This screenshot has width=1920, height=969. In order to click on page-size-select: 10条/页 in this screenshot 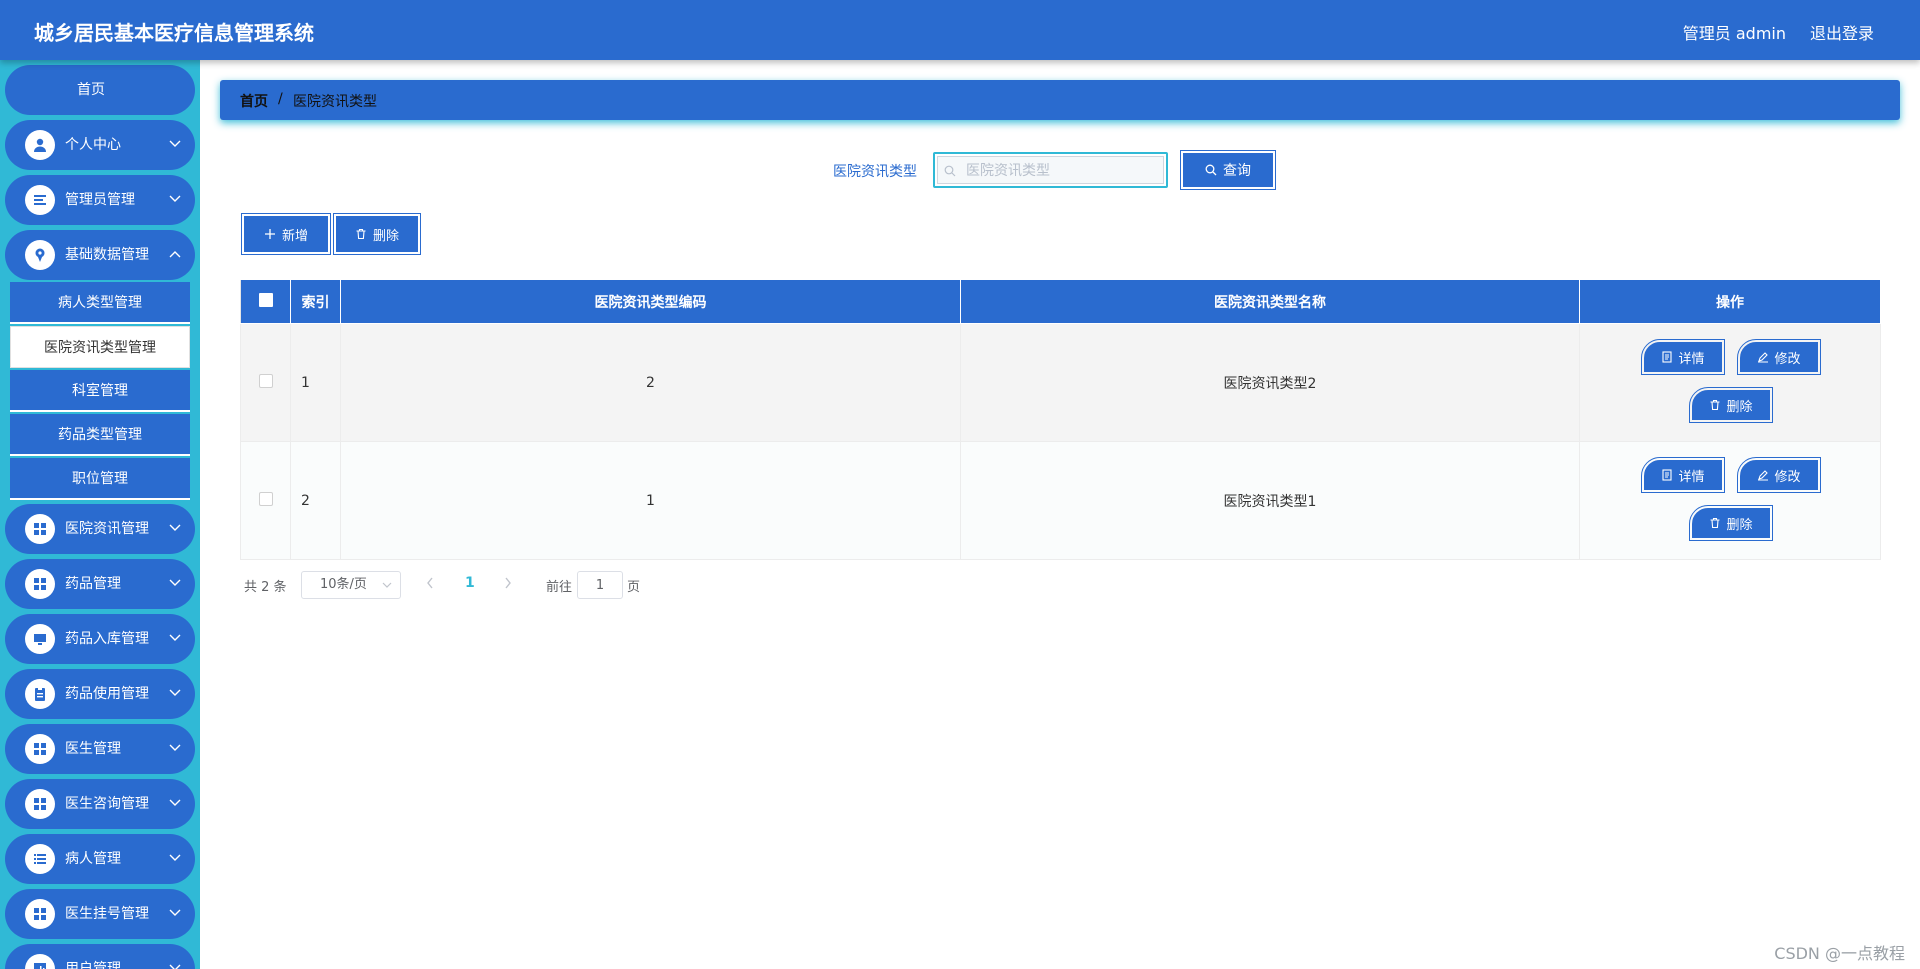, I will do `click(351, 585)`.